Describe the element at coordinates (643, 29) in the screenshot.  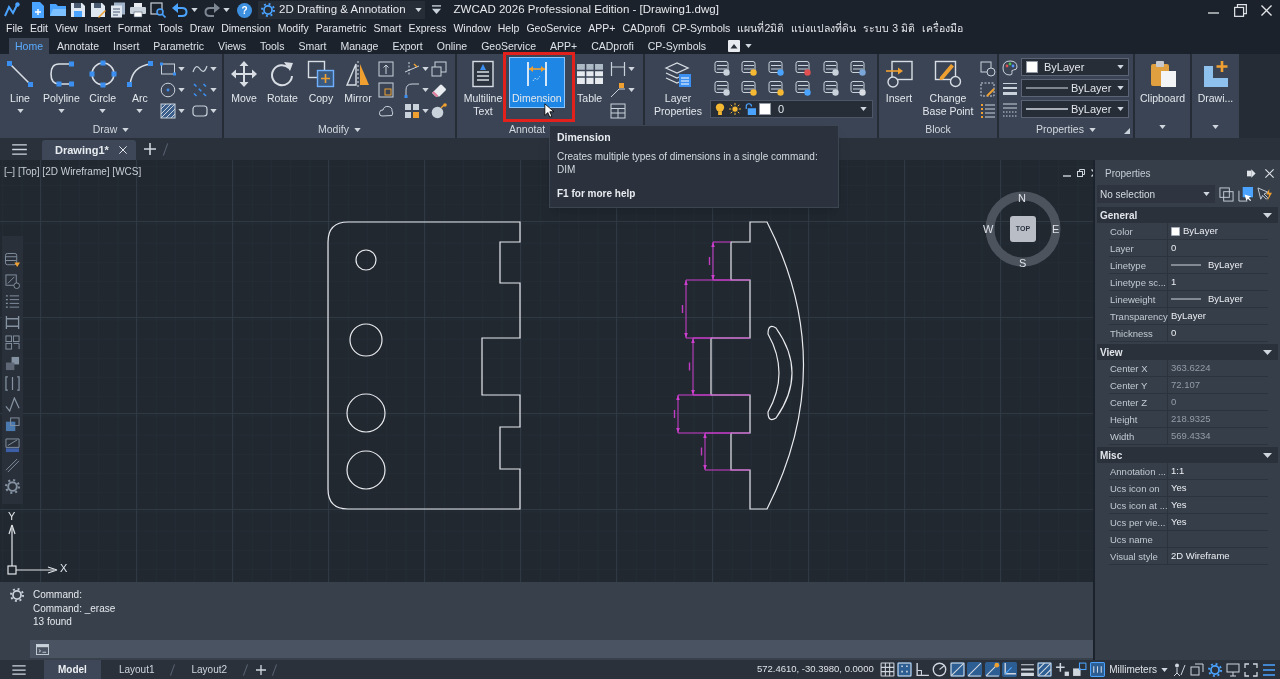
I see `menu-item: CADprofi` at that location.